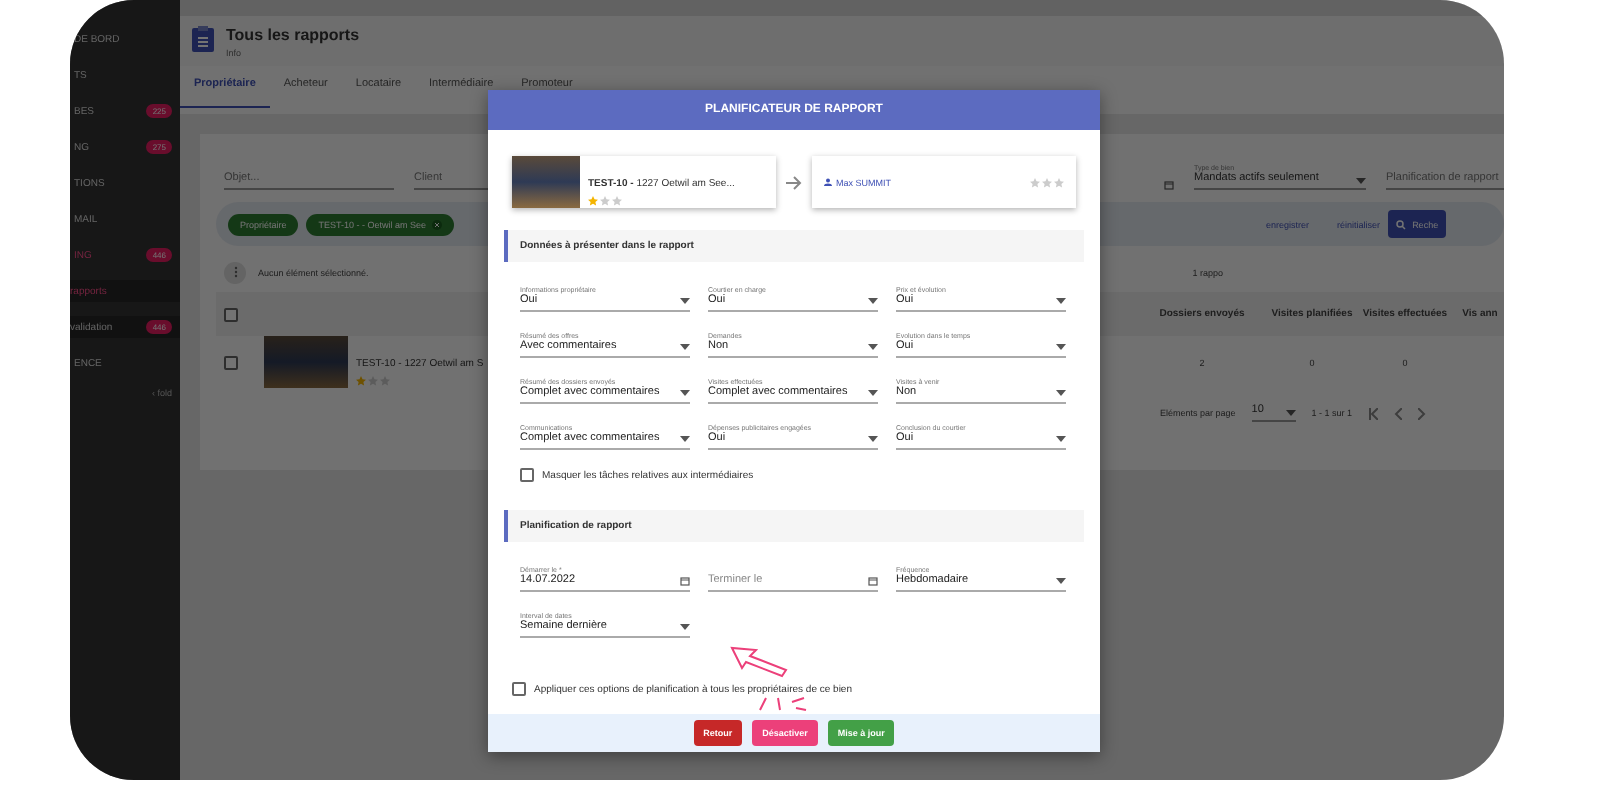 The image size is (1600, 800). I want to click on first-page-icon, so click(1373, 413).